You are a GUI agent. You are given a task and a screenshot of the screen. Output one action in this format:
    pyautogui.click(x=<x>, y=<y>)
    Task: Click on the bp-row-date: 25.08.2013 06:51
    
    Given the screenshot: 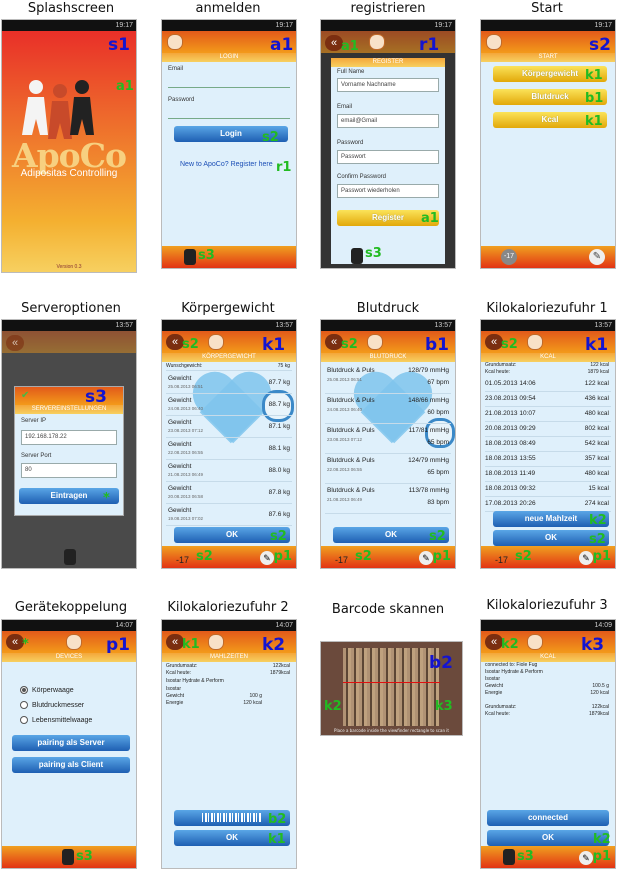 What is the action you would take?
    pyautogui.click(x=345, y=379)
    